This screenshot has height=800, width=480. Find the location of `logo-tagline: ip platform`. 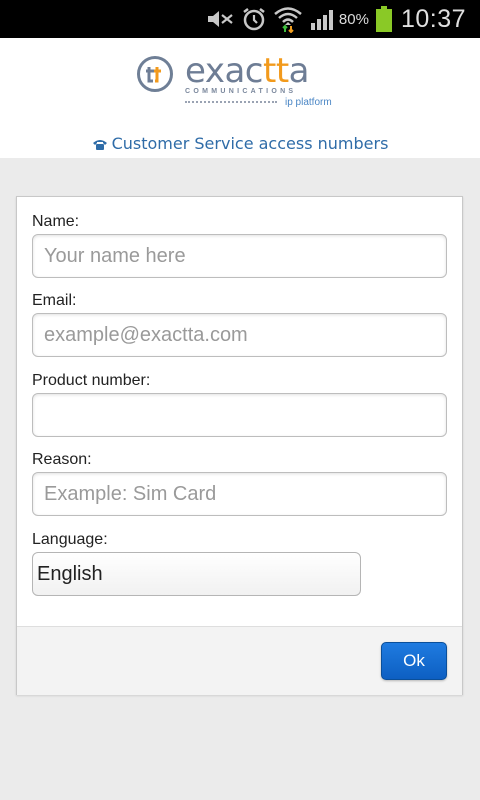

logo-tagline: ip platform is located at coordinates (308, 102).